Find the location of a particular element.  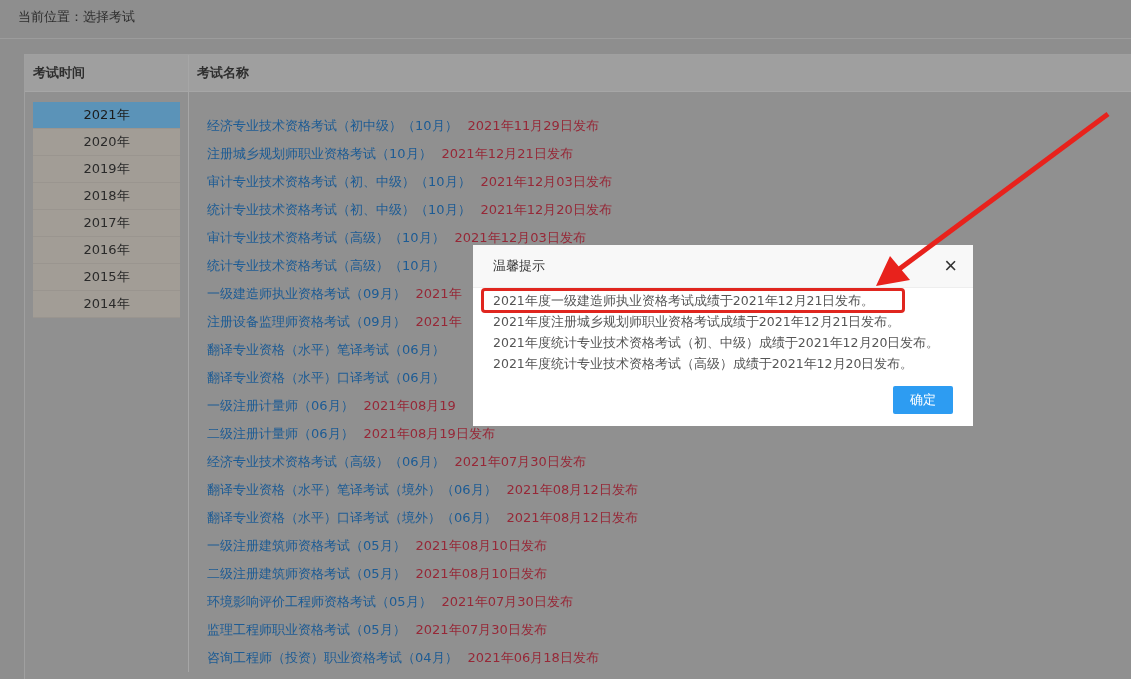

exam-link: 经济专业技术资格考试（初中级）（10月） is located at coordinates (332, 126).